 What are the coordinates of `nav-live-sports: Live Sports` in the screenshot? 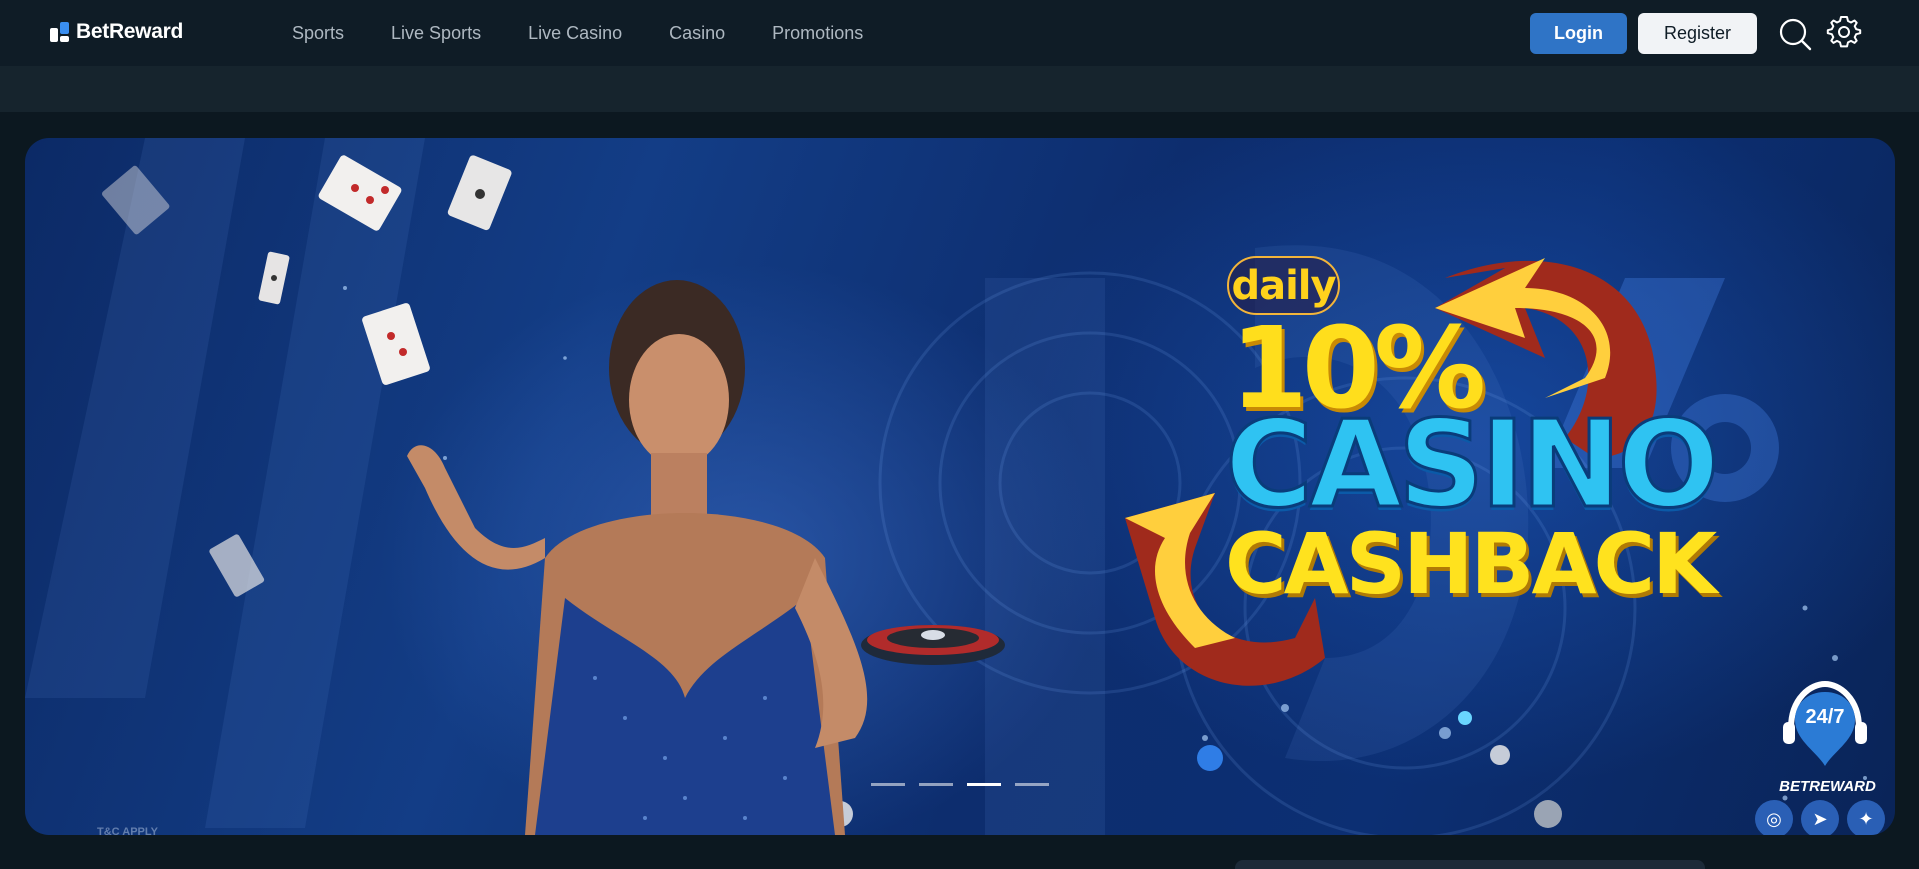 It's located at (436, 33).